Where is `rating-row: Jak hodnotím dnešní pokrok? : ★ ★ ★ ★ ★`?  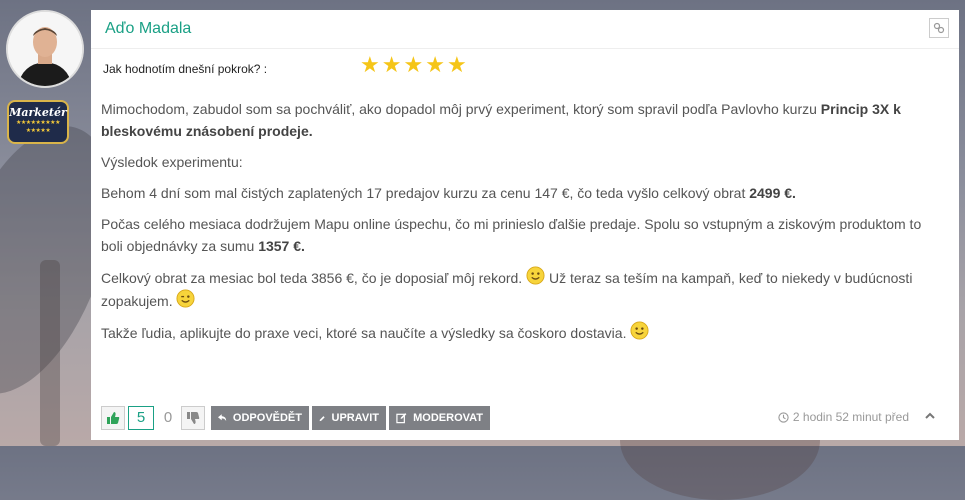 rating-row: Jak hodnotím dnešní pokrok? : ★ ★ ★ ★ ★ is located at coordinates (303, 69).